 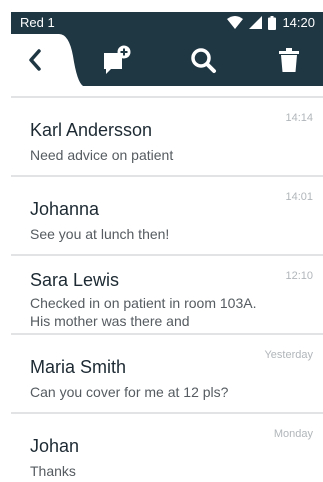 I want to click on status-bar: Red 1 14:20, so click(x=167, y=23).